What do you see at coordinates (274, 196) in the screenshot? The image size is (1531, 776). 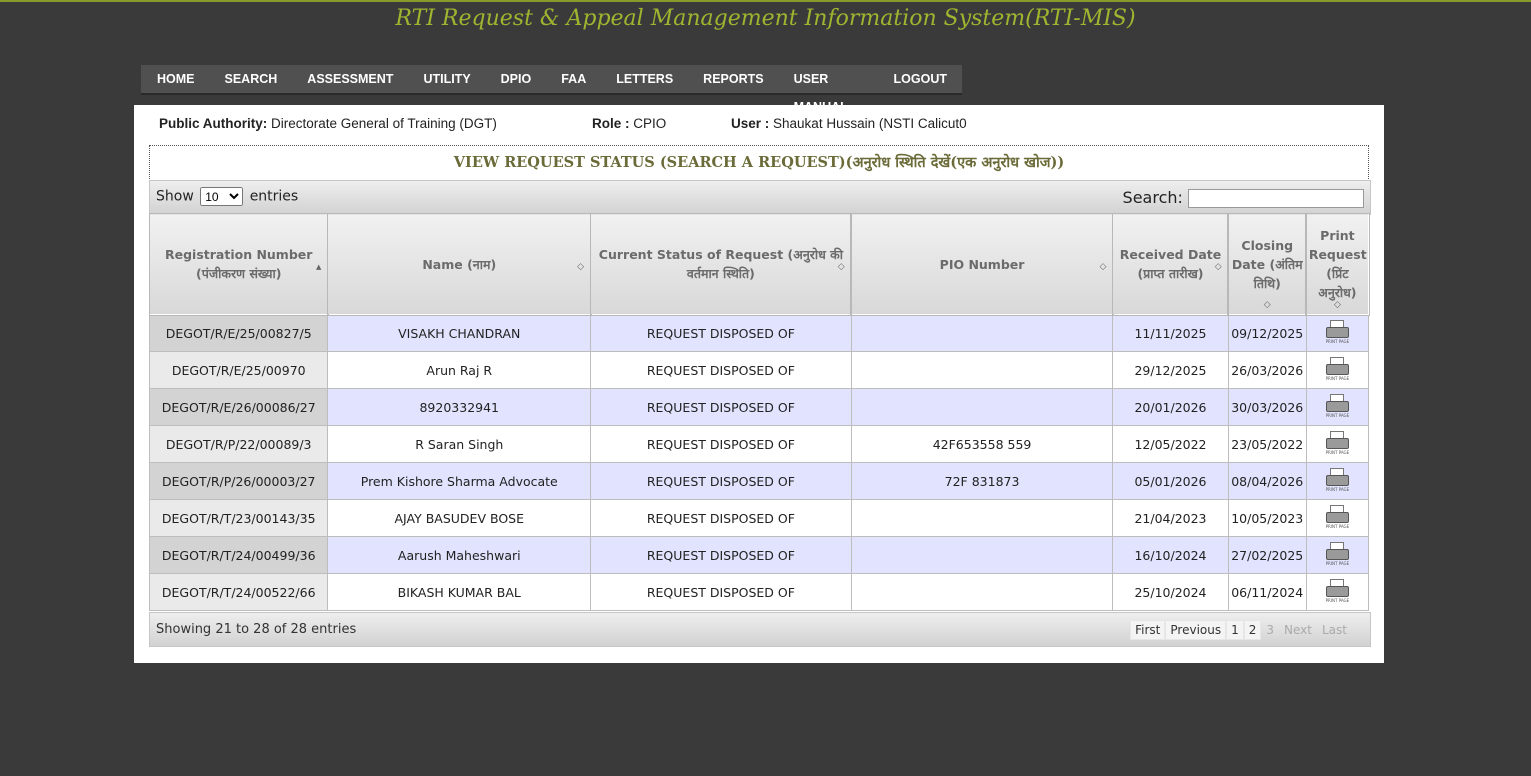 I see `entries-label: entries` at bounding box center [274, 196].